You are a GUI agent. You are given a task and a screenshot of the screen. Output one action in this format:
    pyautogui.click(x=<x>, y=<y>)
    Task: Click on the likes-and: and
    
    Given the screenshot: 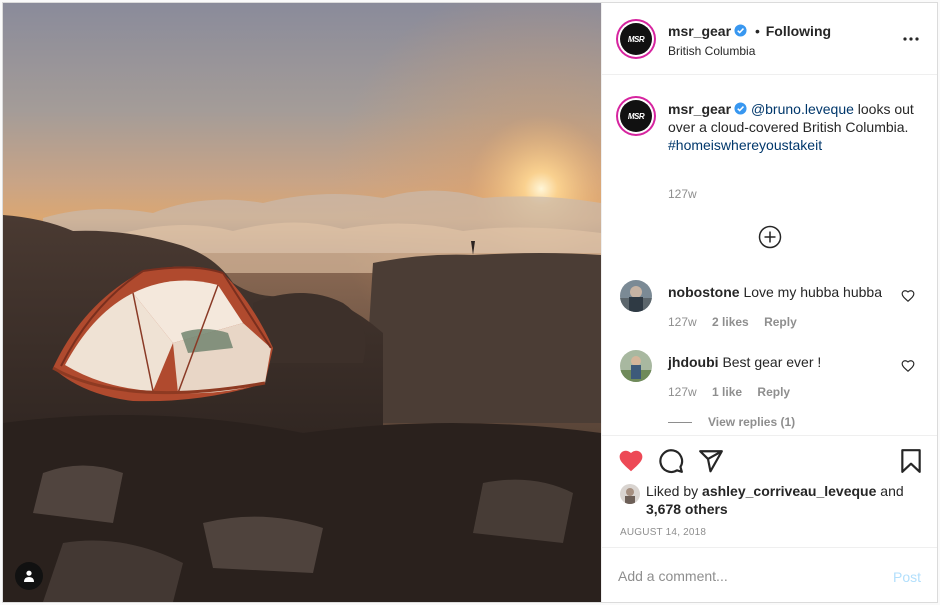 What is the action you would take?
    pyautogui.click(x=892, y=491)
    